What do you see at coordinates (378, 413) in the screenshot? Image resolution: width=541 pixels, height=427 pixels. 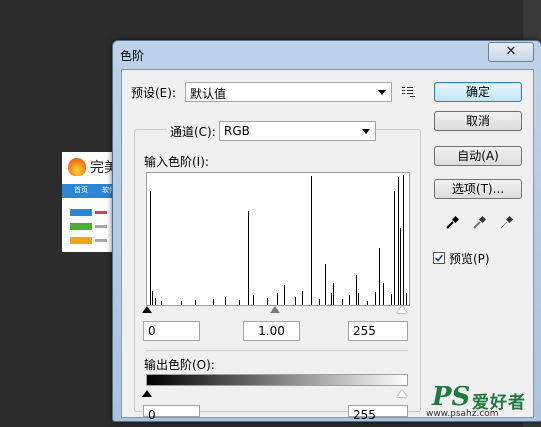 I see `output-white-field: 255` at bounding box center [378, 413].